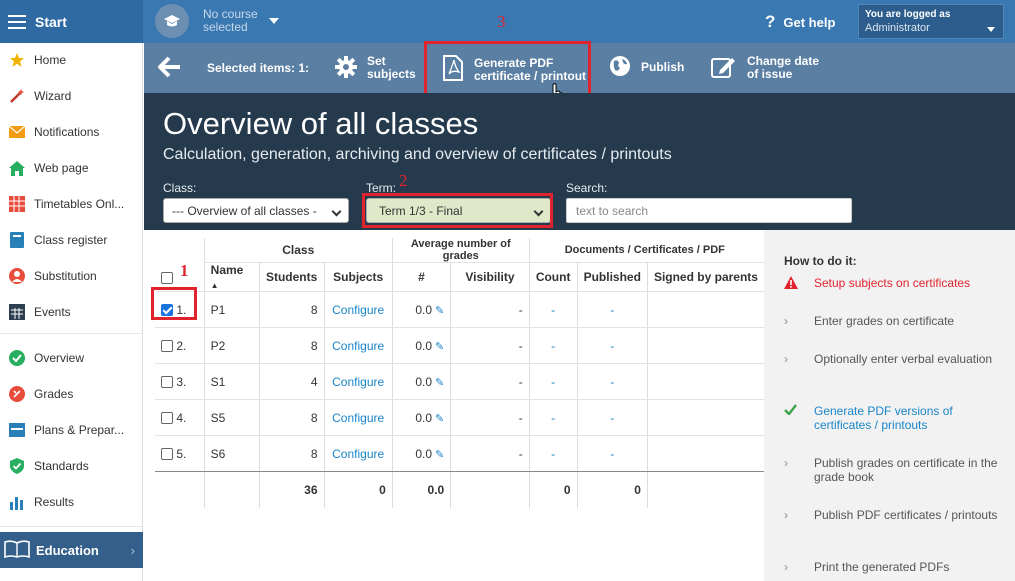  What do you see at coordinates (894, 515) in the screenshot?
I see `how-to-step: › Publish PDF certificates / printouts` at bounding box center [894, 515].